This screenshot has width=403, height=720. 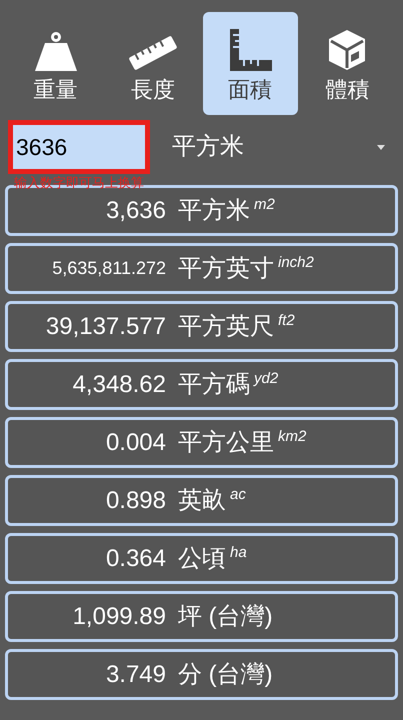 What do you see at coordinates (119, 385) in the screenshot?
I see `result-value: 4,348.62` at bounding box center [119, 385].